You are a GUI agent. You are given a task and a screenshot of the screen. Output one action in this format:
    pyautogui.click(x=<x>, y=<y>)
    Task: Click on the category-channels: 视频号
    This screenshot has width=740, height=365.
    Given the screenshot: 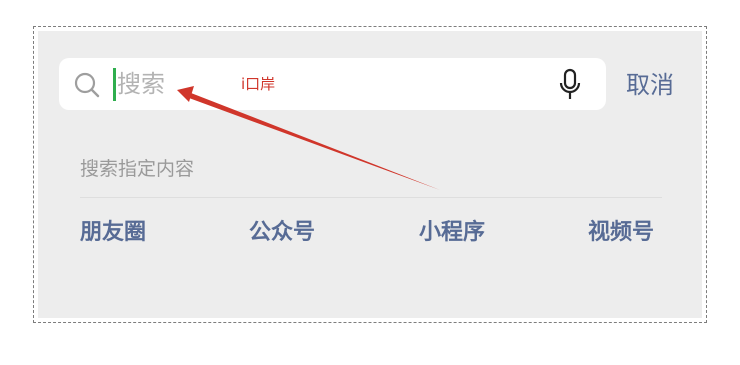 What is the action you would take?
    pyautogui.click(x=621, y=233)
    